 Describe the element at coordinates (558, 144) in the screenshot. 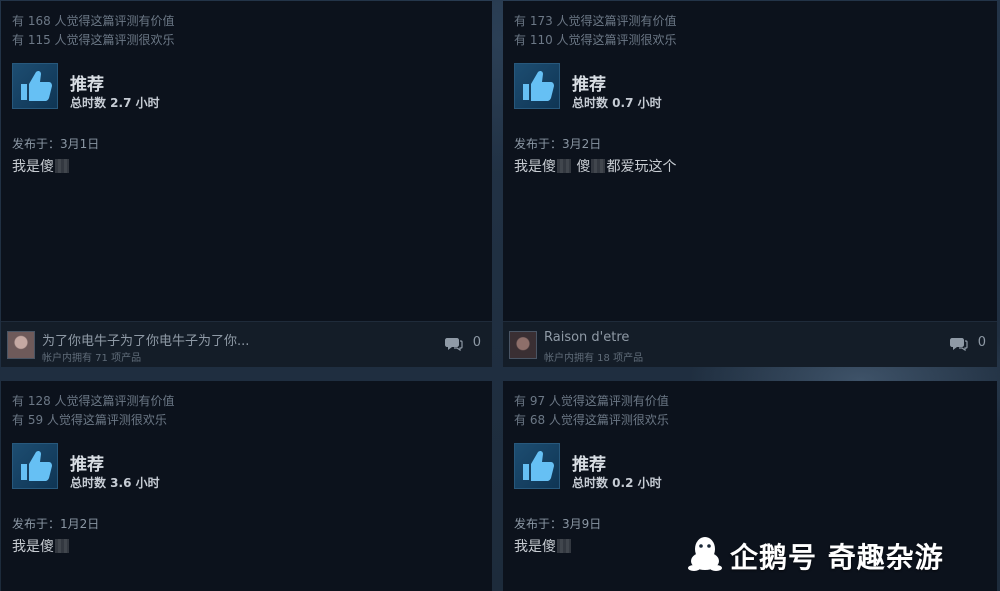

I see `posted-date: 发布于：3月2日` at that location.